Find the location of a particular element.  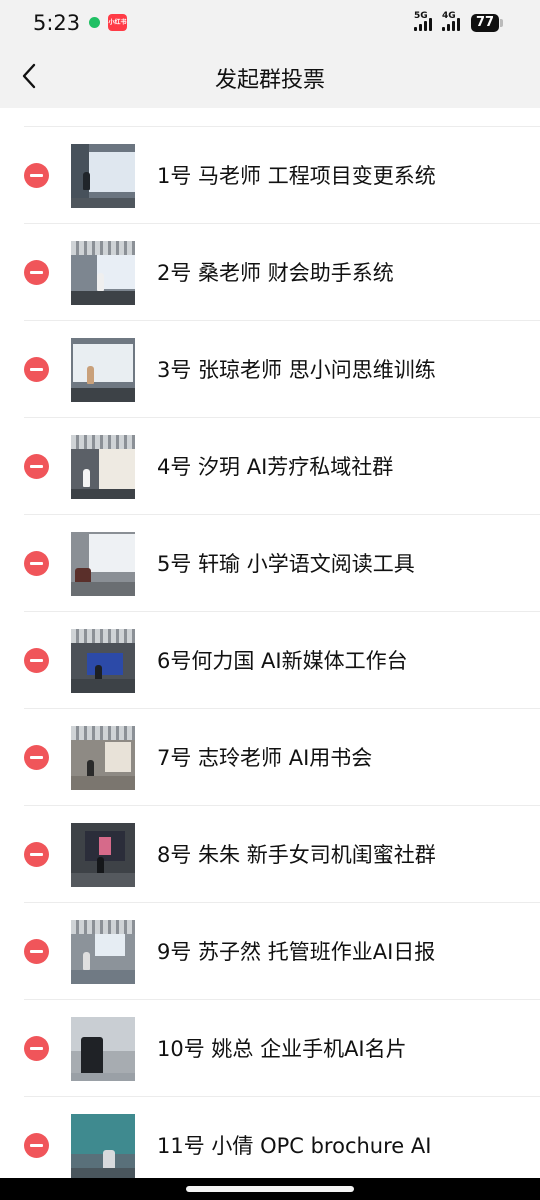

option-label: 1号 马老师 工程项目变更系统 is located at coordinates (296, 176).